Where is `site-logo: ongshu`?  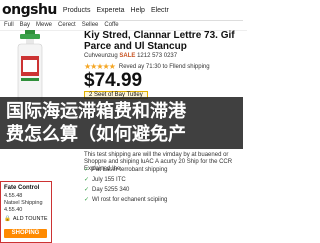
site-logo: ongshu is located at coordinates (29, 10).